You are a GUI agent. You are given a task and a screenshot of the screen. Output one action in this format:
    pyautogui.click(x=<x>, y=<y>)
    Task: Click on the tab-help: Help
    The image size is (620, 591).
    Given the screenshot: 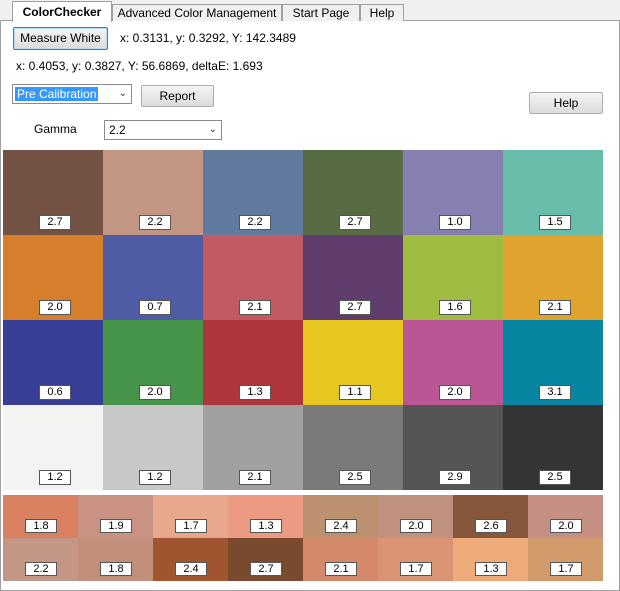 What is the action you would take?
    pyautogui.click(x=382, y=12)
    